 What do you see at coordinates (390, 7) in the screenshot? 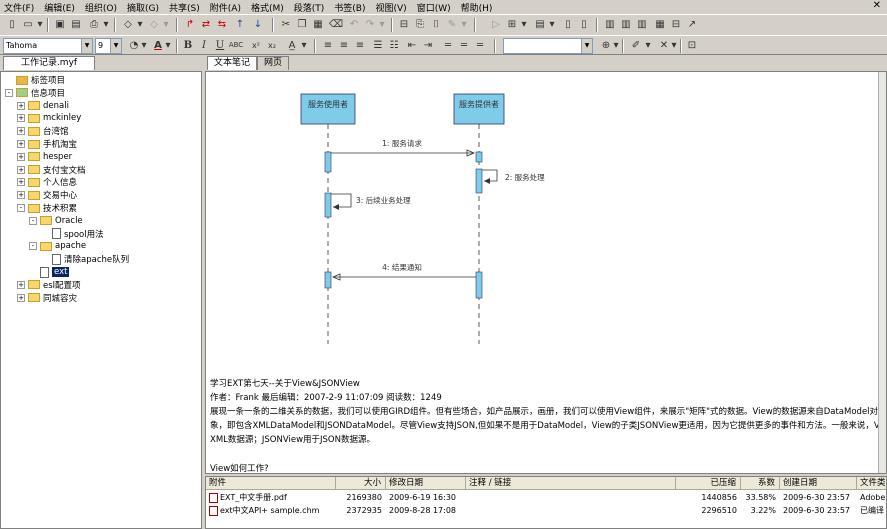
I see `menu-item: 视图(V)` at bounding box center [390, 7].